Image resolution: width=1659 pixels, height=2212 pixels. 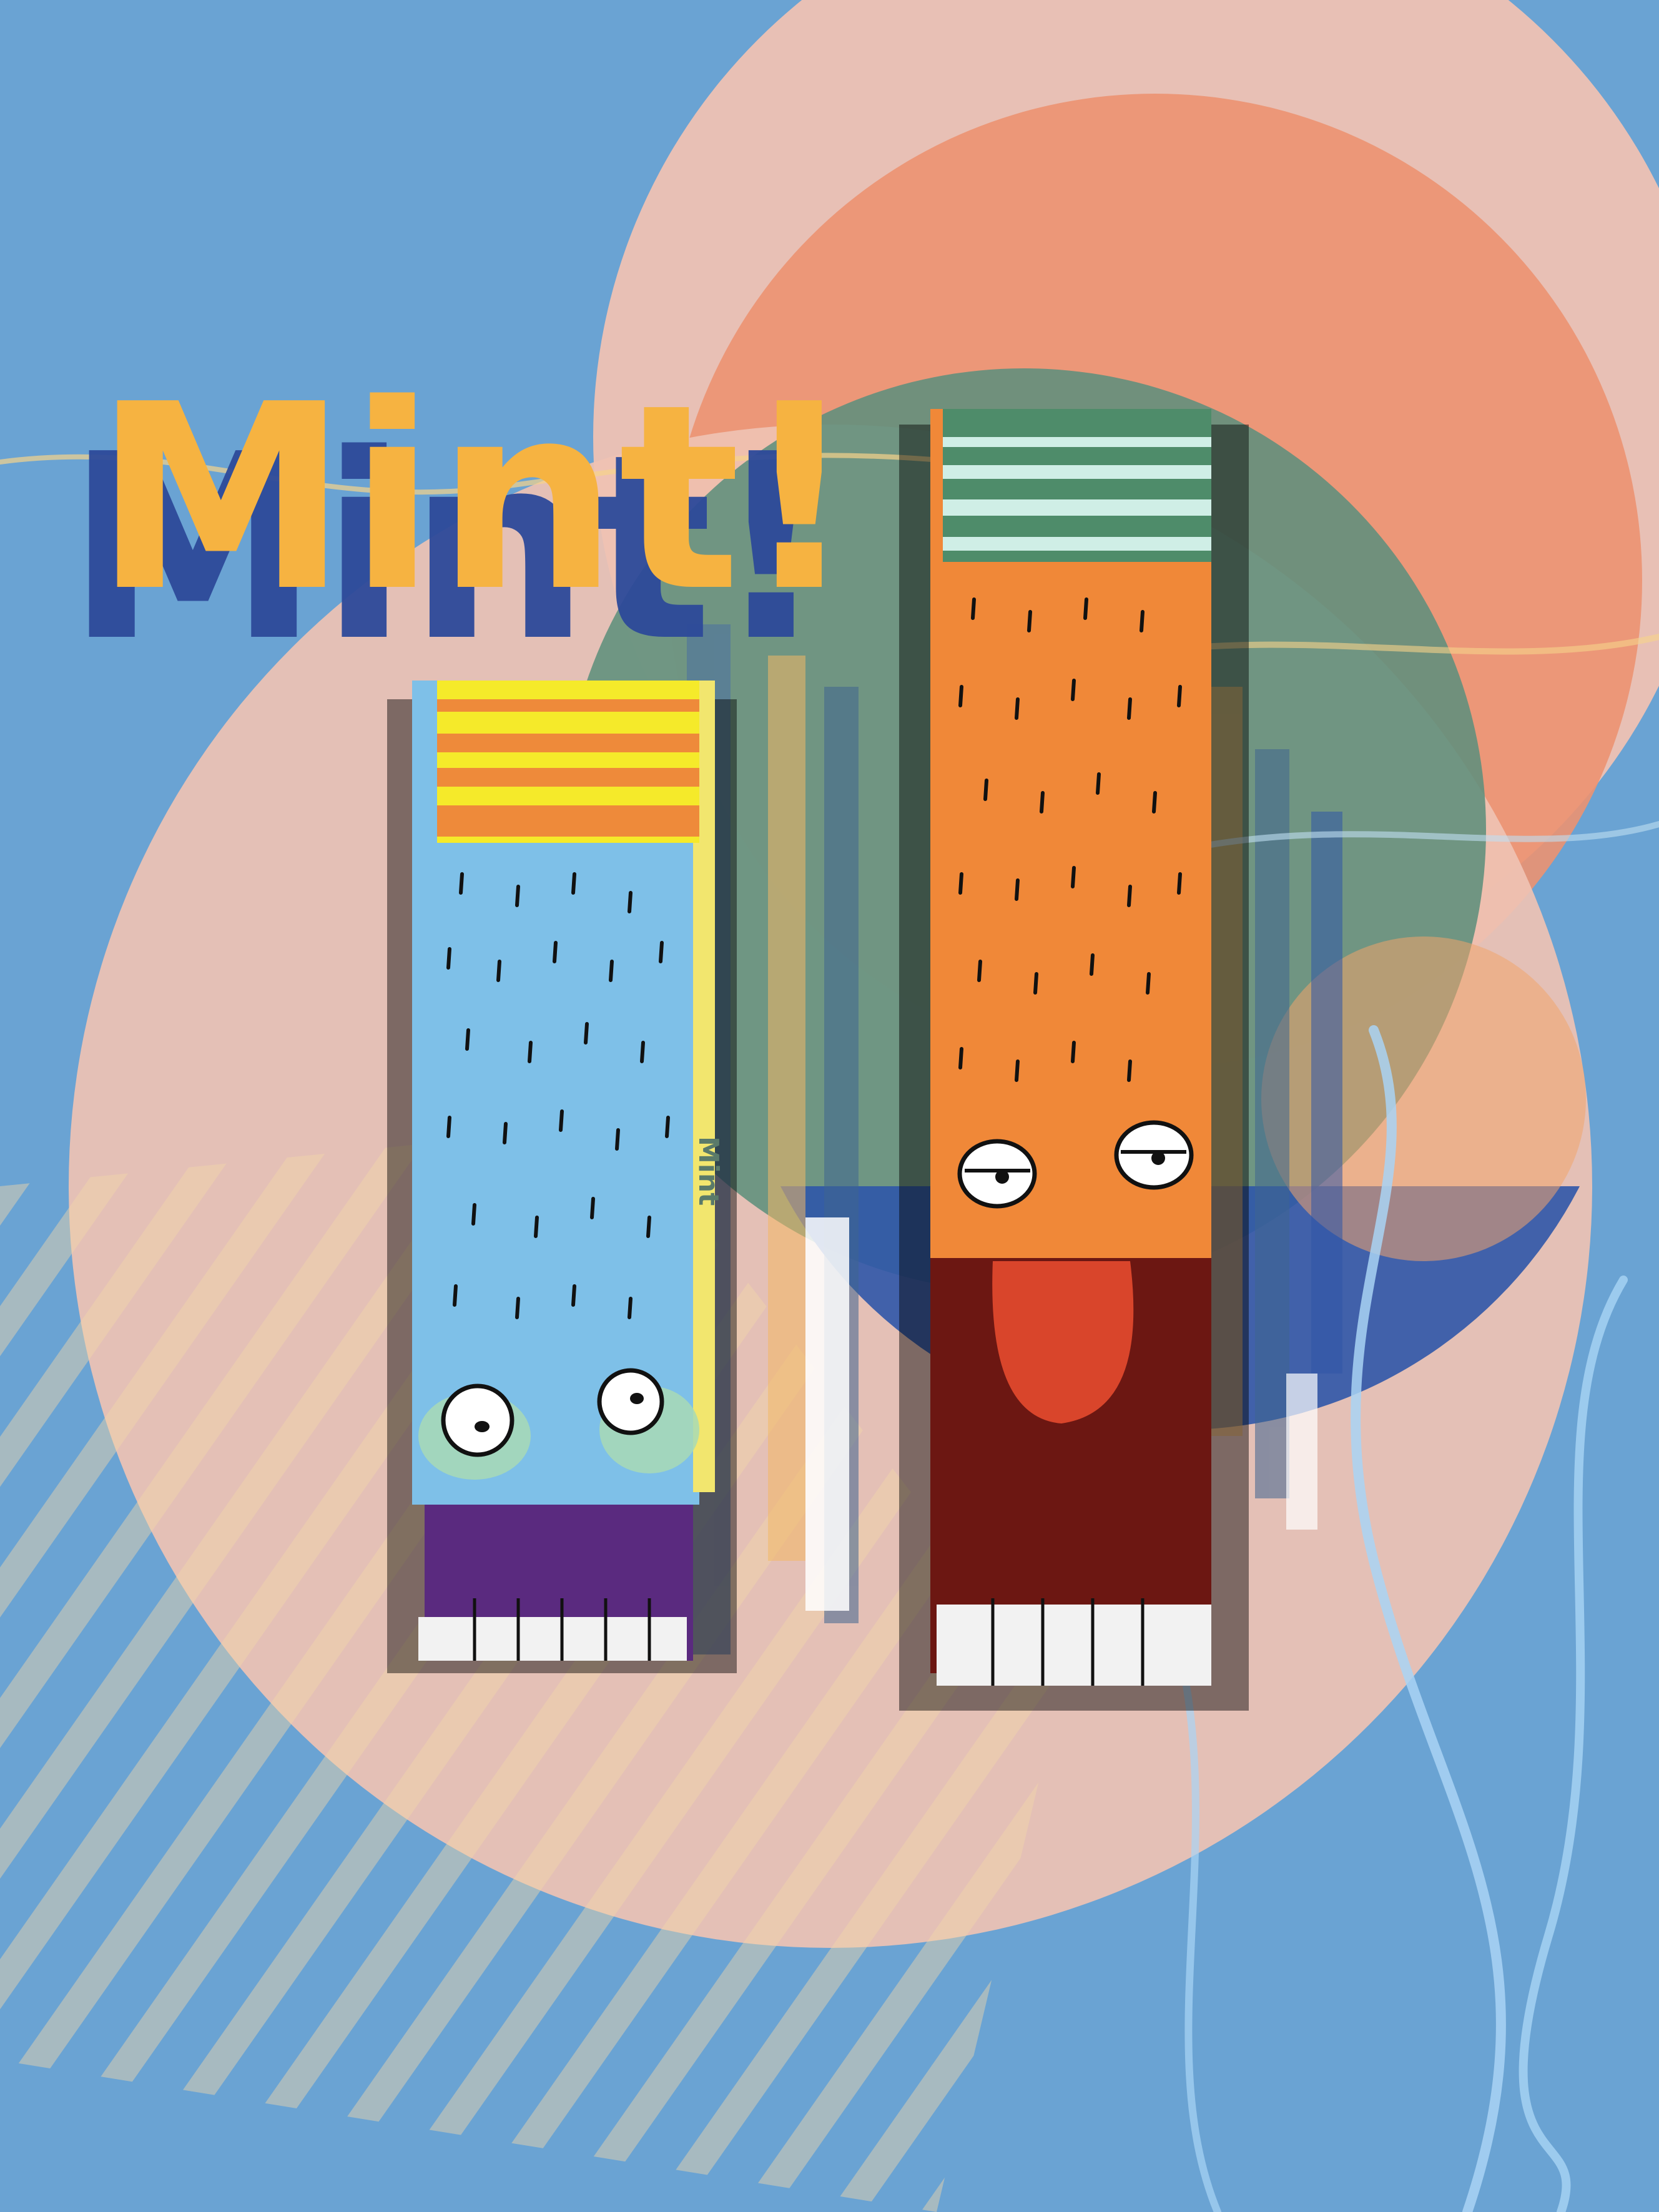 I want to click on title-text: Mint!, so click(x=475, y=498).